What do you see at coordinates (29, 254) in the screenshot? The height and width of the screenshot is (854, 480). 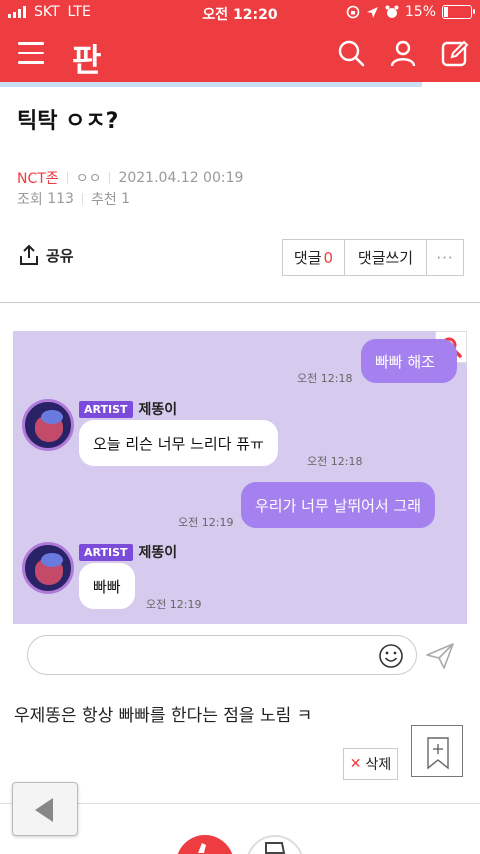 I see `share-icon` at bounding box center [29, 254].